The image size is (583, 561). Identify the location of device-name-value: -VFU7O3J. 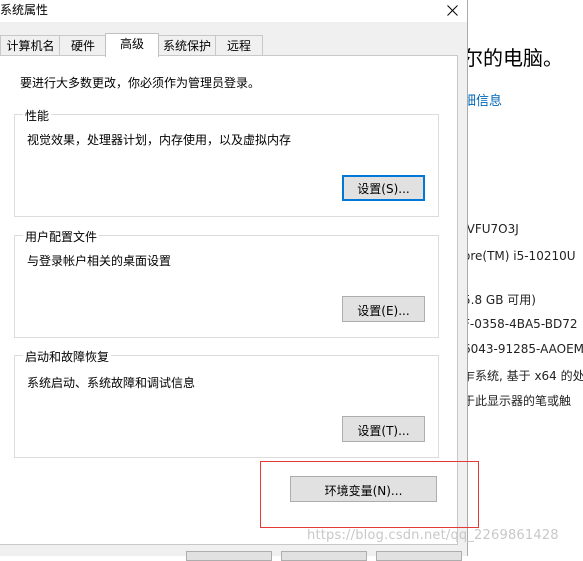
(491, 229).